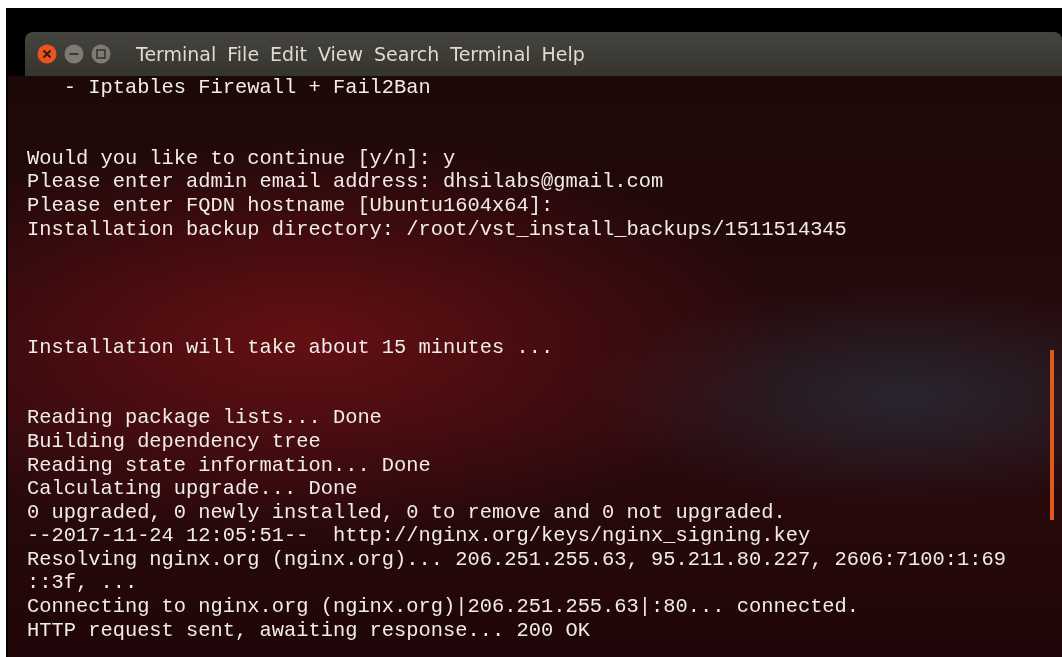 This screenshot has height=657, width=1062. I want to click on terminal-line: HTTP request sent, awaiting response... 200 OK, so click(309, 630).